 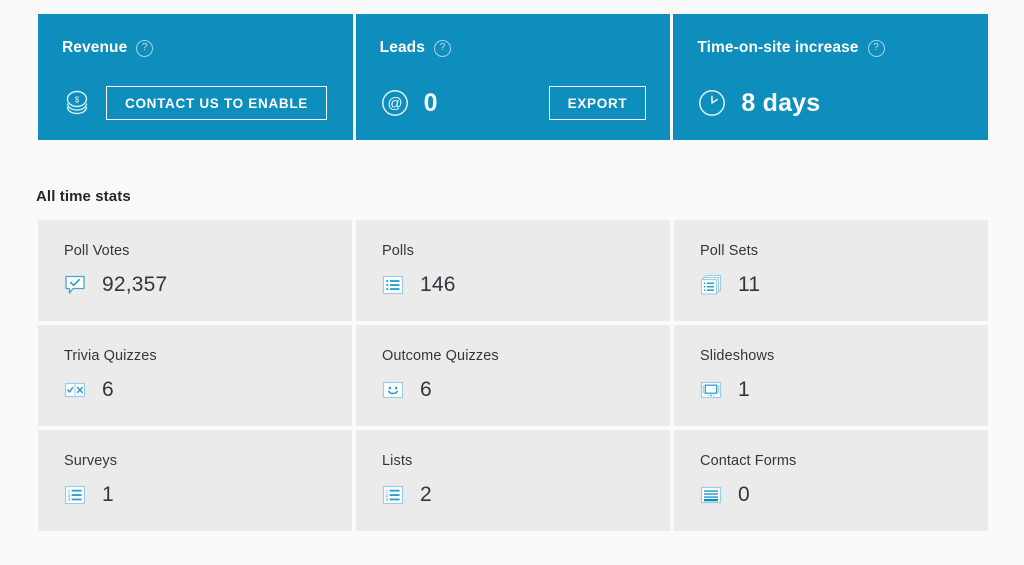 I want to click on leads-body: @ 0 EXPORT, so click(x=513, y=103).